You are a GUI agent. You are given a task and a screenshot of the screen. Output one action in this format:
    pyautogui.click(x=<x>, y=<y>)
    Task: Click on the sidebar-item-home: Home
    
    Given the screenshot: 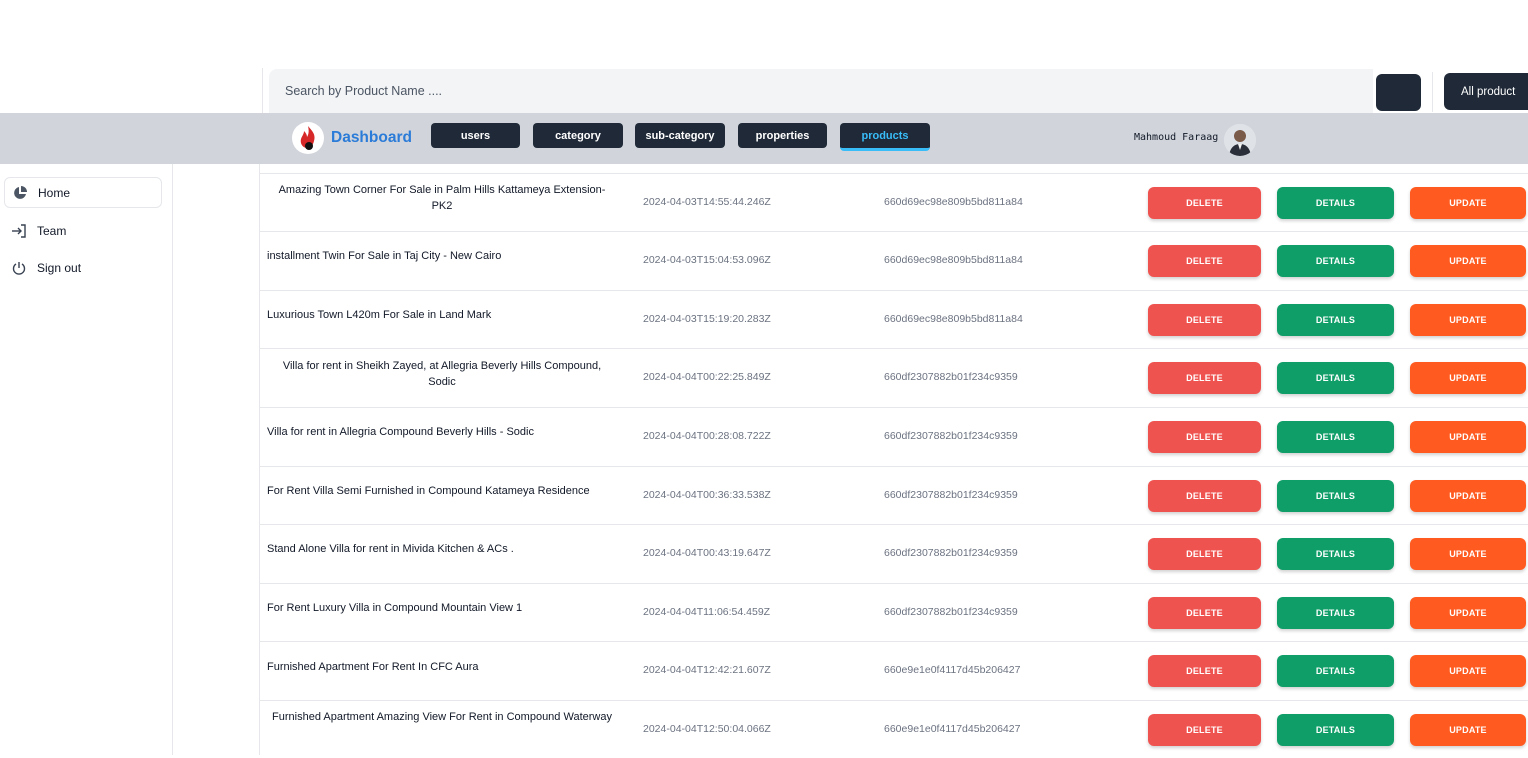 What is the action you would take?
    pyautogui.click(x=83, y=192)
    